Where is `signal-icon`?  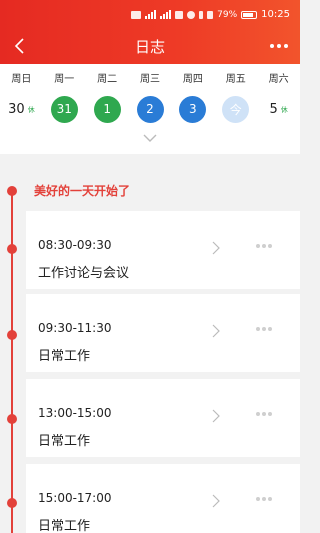
signal-icon is located at coordinates (151, 14).